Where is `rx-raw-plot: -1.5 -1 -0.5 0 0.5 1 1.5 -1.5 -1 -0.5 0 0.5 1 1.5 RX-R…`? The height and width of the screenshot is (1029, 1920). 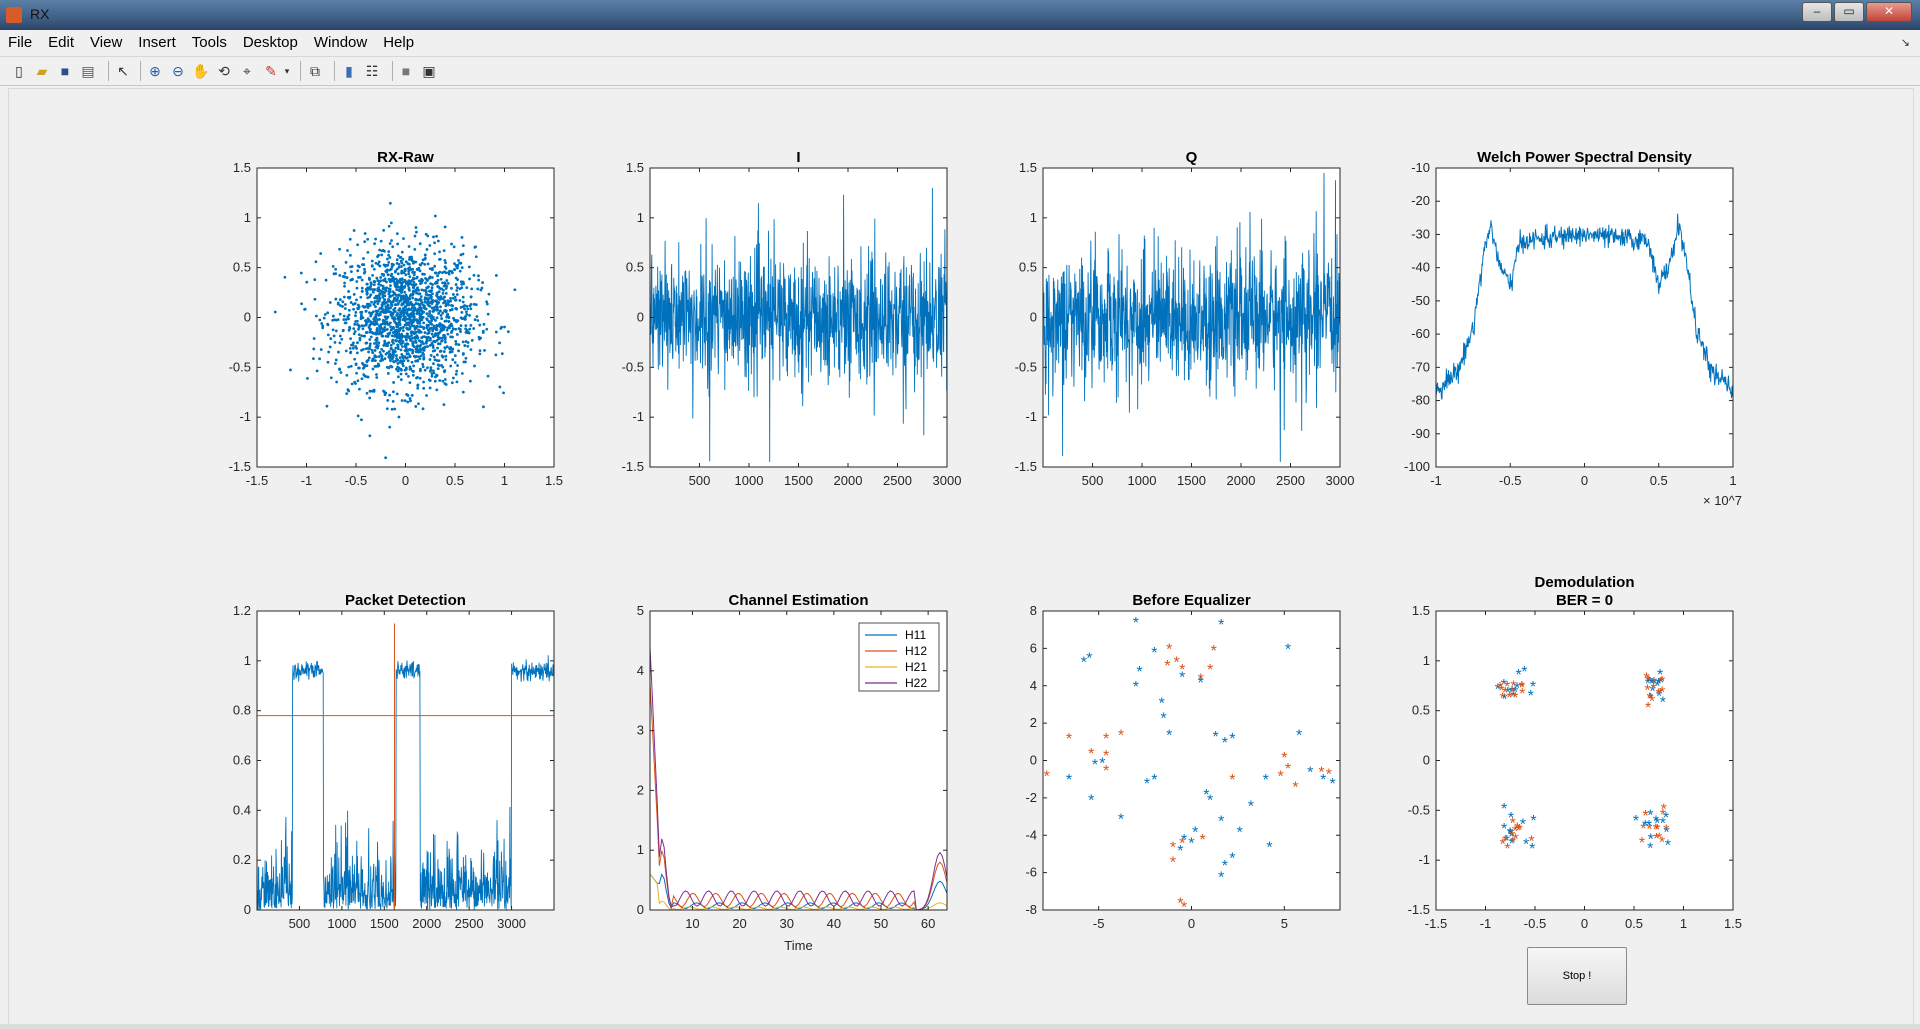
rx-raw-plot: -1.5 -1 -0.5 0 0.5 1 1.5 -1.5 -1 -0.5 0 0.5 1 1.5 RX-R… is located at coordinates (396, 318).